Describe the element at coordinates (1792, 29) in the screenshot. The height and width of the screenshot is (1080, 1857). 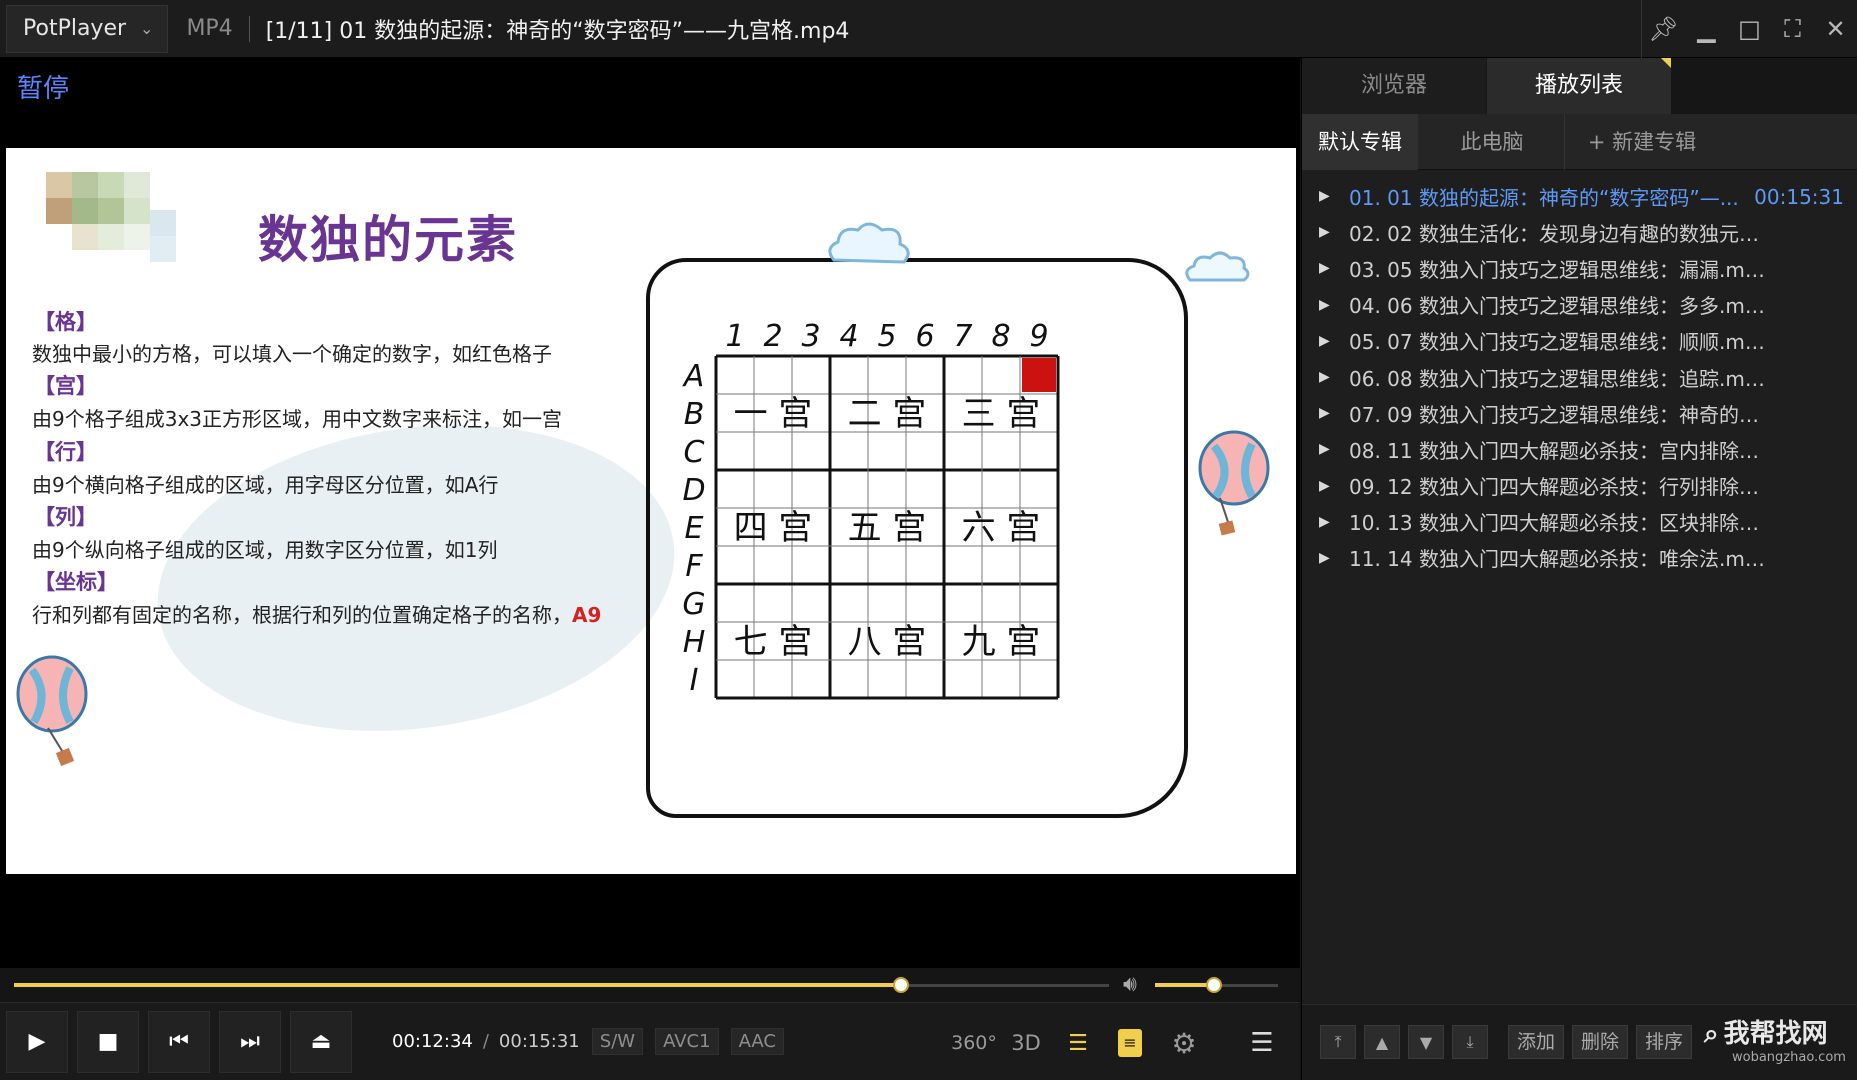
I see `fullscreen-icon: ⛶` at that location.